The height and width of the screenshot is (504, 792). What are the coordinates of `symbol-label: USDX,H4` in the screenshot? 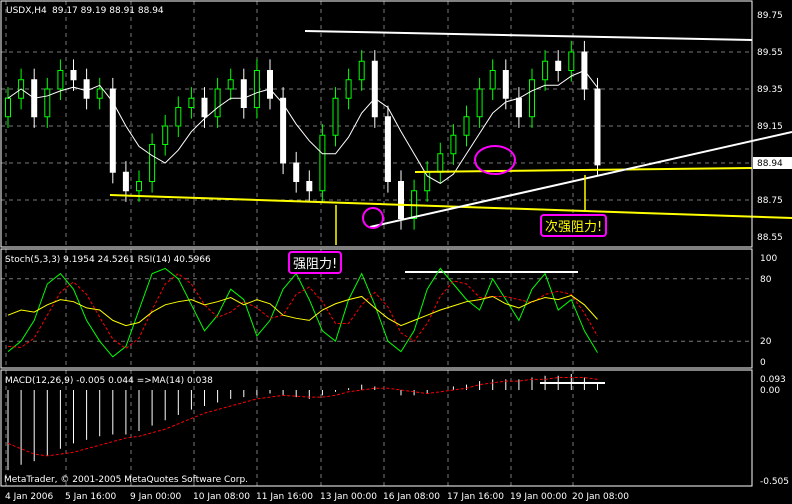 It's located at (26, 11).